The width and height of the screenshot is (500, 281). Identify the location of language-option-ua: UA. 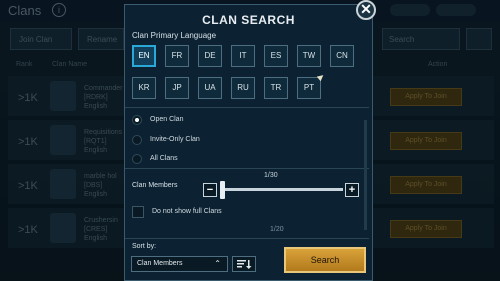
(210, 88).